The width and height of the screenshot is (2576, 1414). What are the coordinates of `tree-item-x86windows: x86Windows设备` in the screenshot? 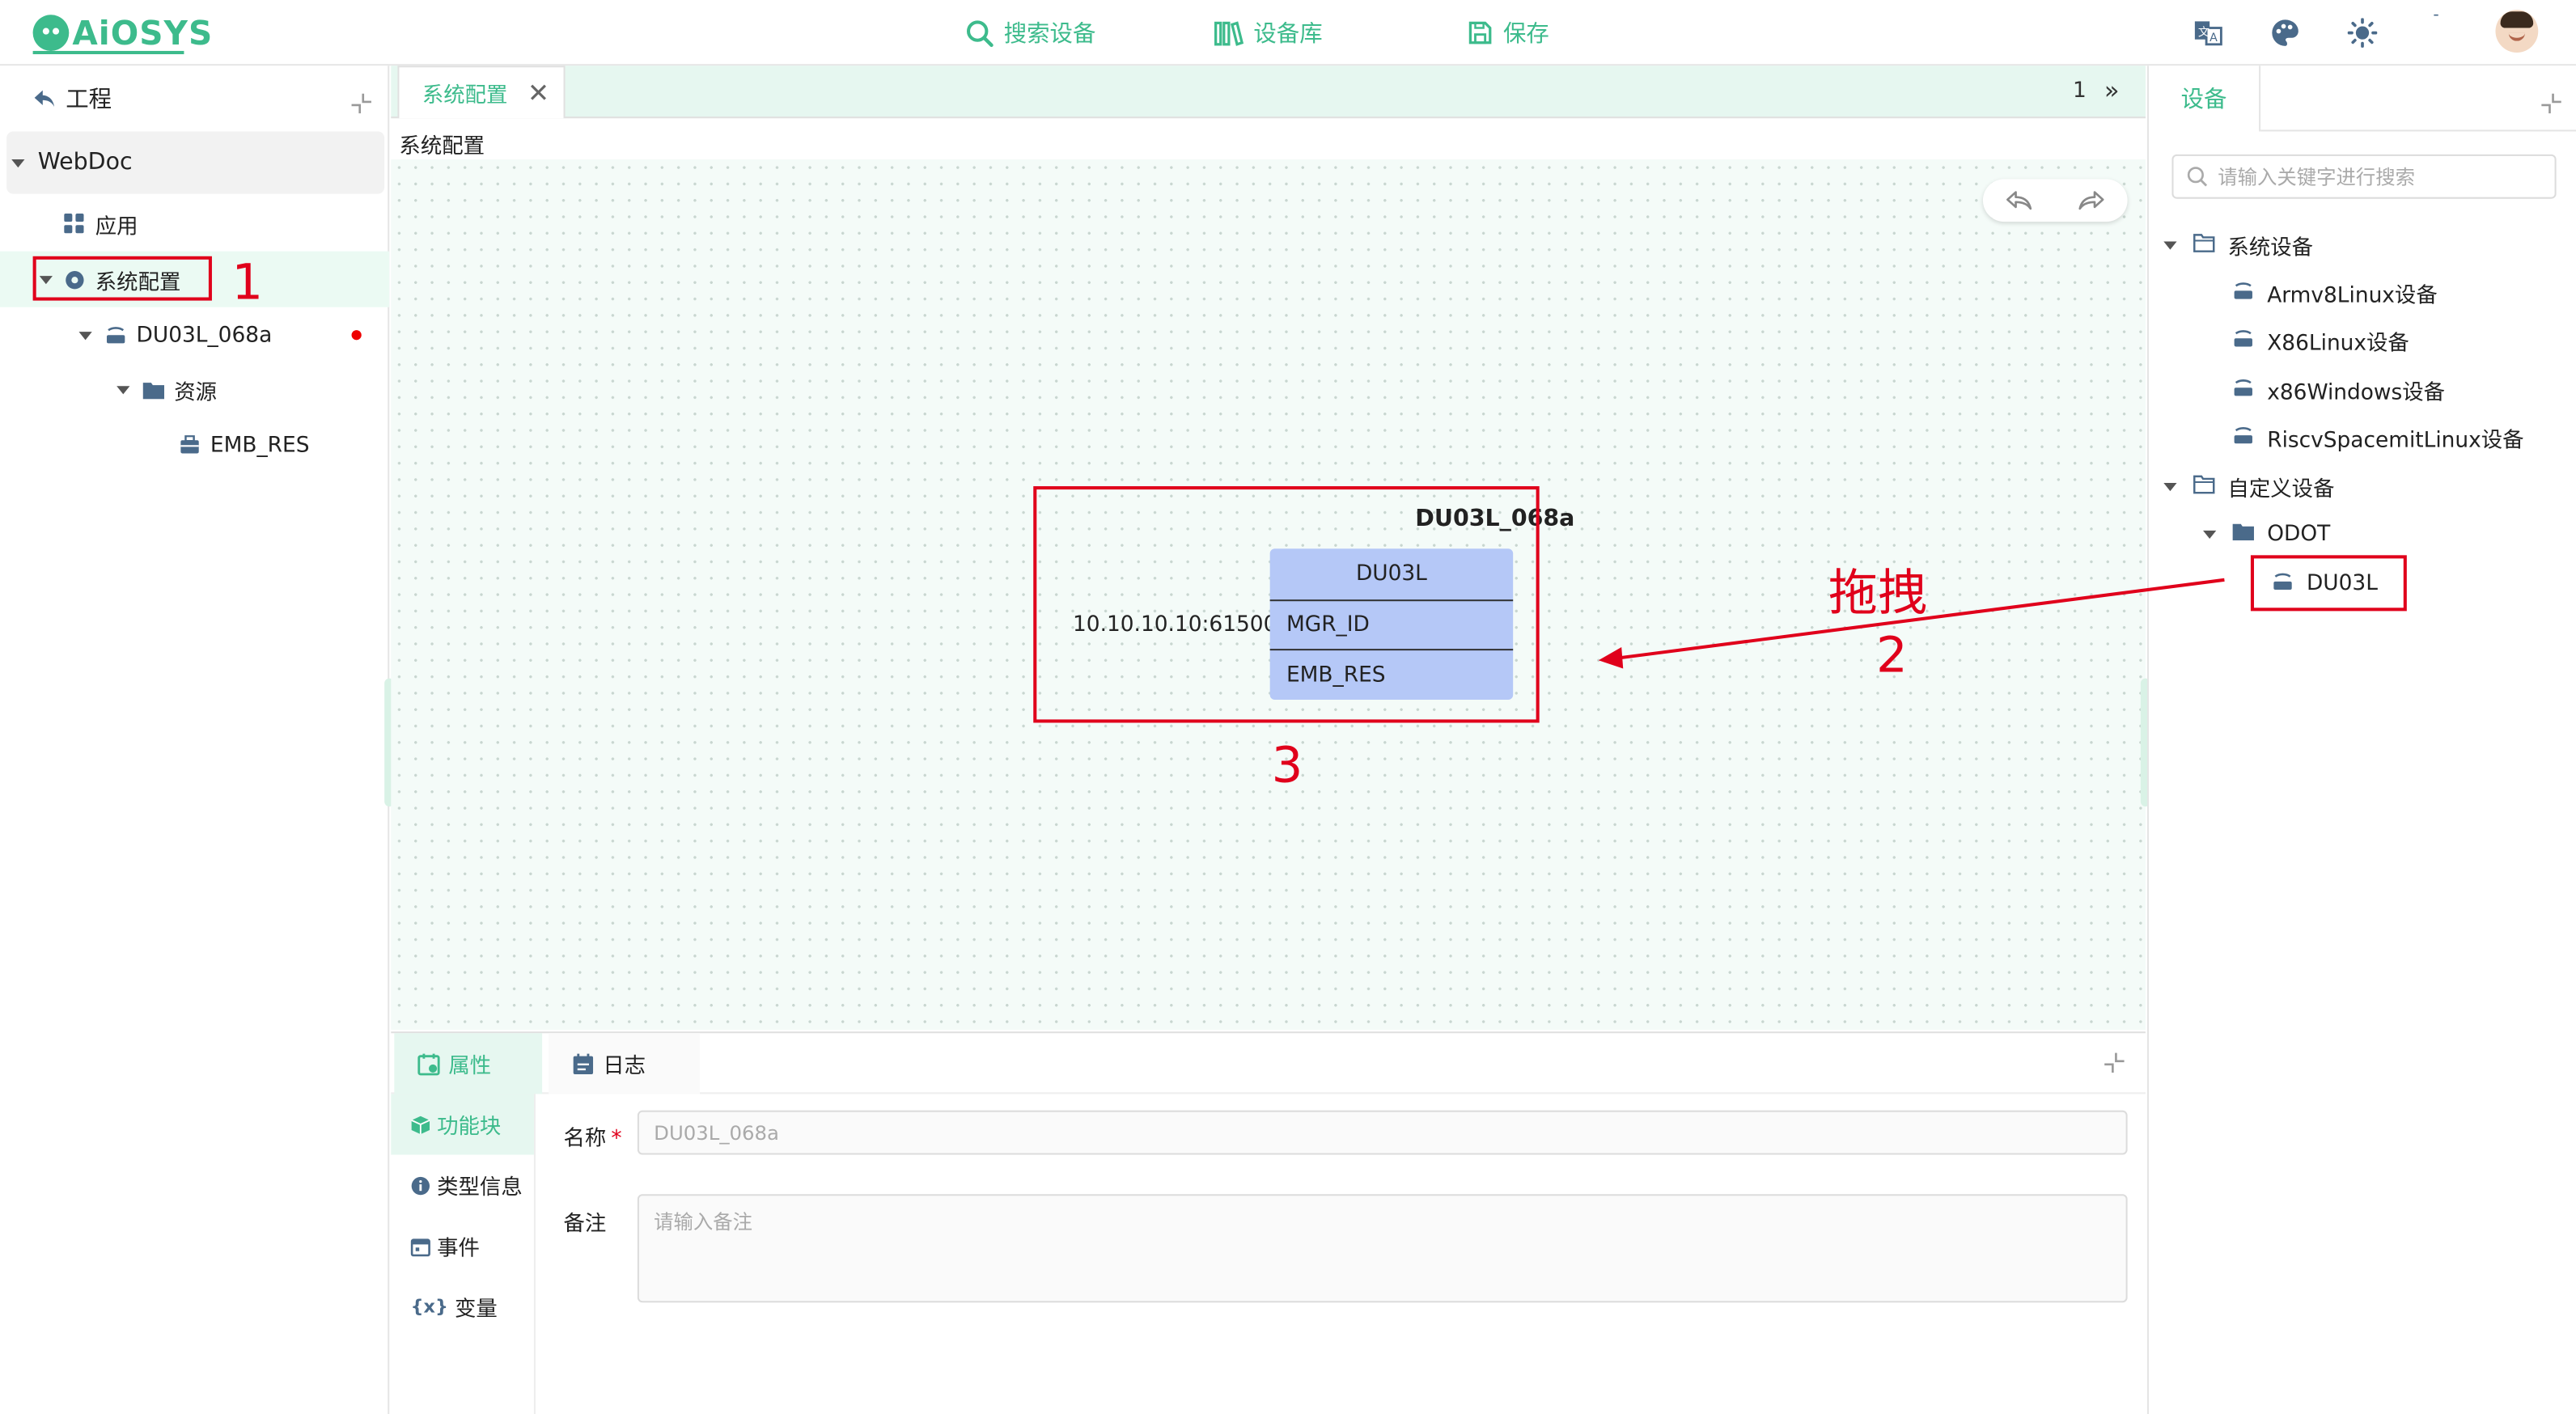 It's located at (2339, 389).